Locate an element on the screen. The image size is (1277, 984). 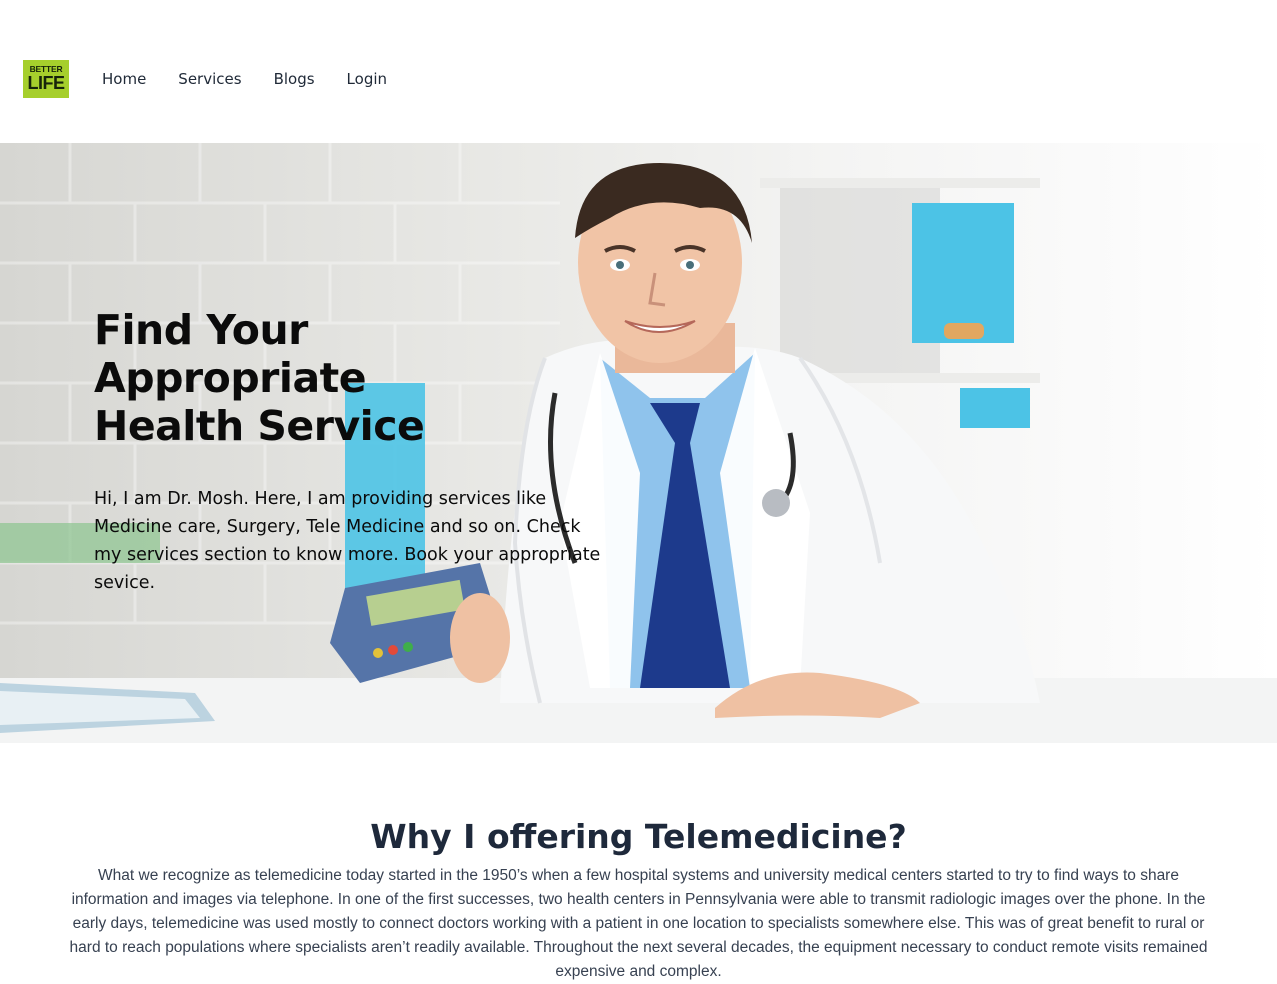
site-header: BETTER LIFE Home Services Blogs Login is located at coordinates (638, 71).